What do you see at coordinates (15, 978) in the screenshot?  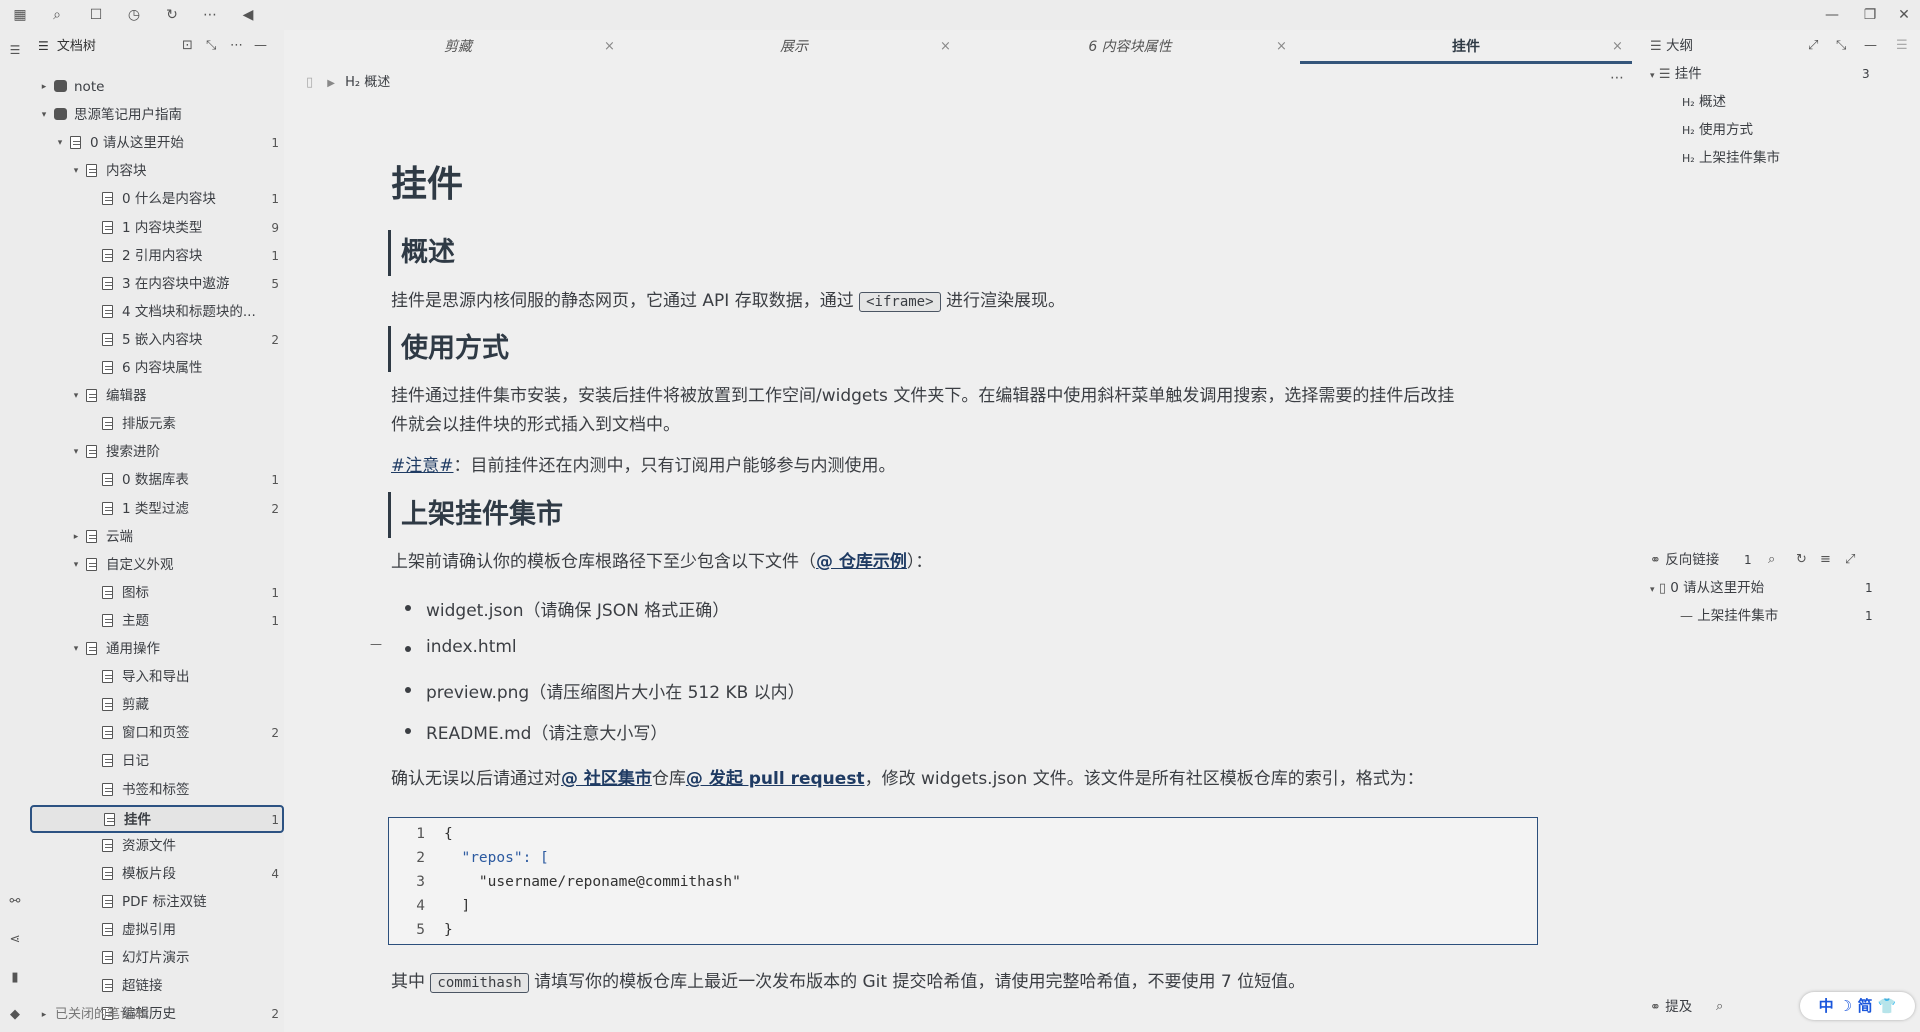 I see `bookmark-icon: ▮` at bounding box center [15, 978].